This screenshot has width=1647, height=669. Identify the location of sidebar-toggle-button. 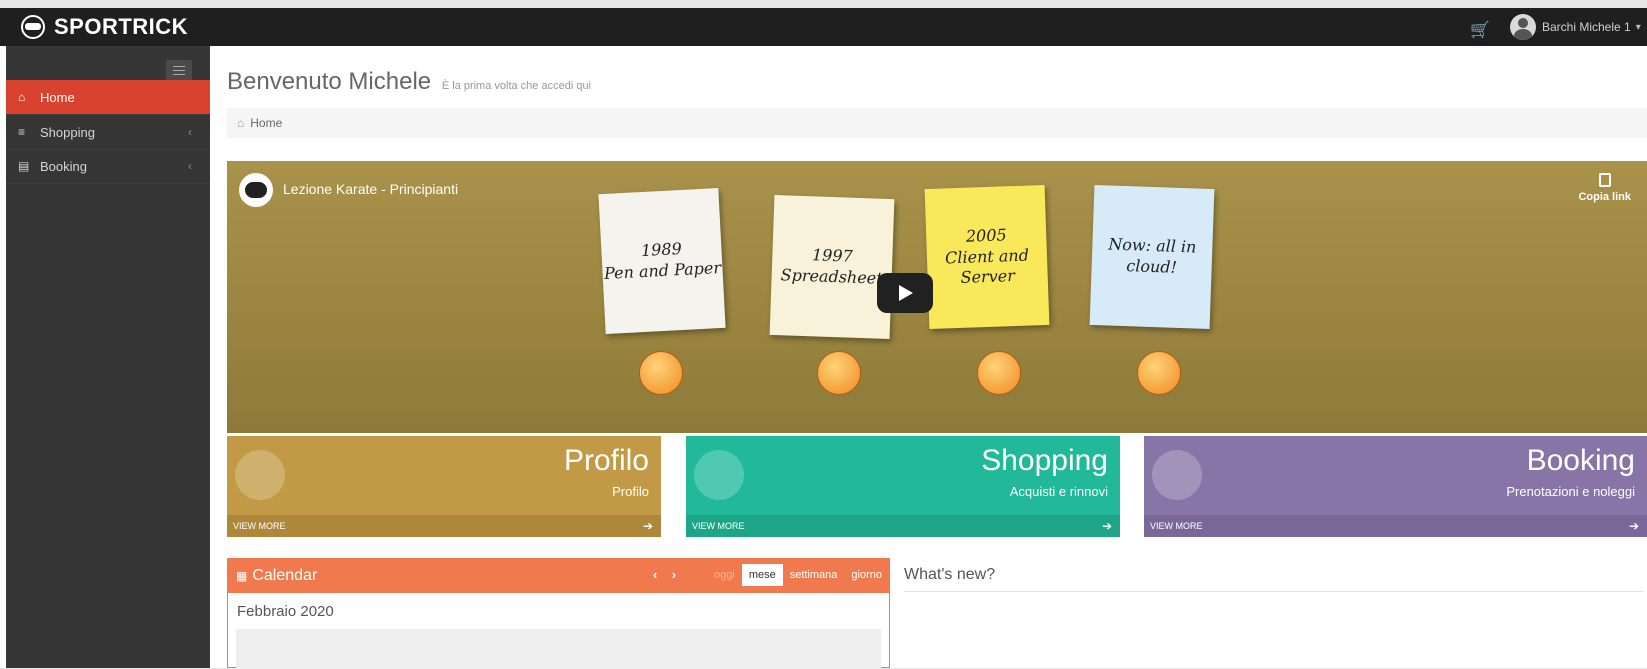
(179, 71).